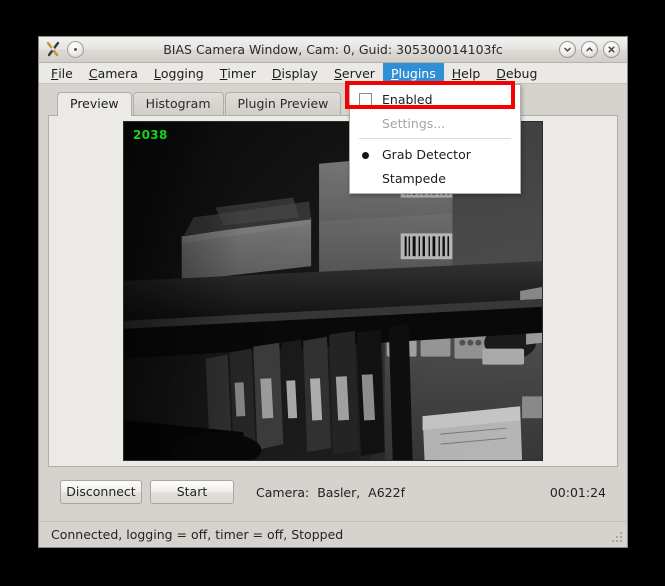  I want to click on start-button: Start, so click(192, 492).